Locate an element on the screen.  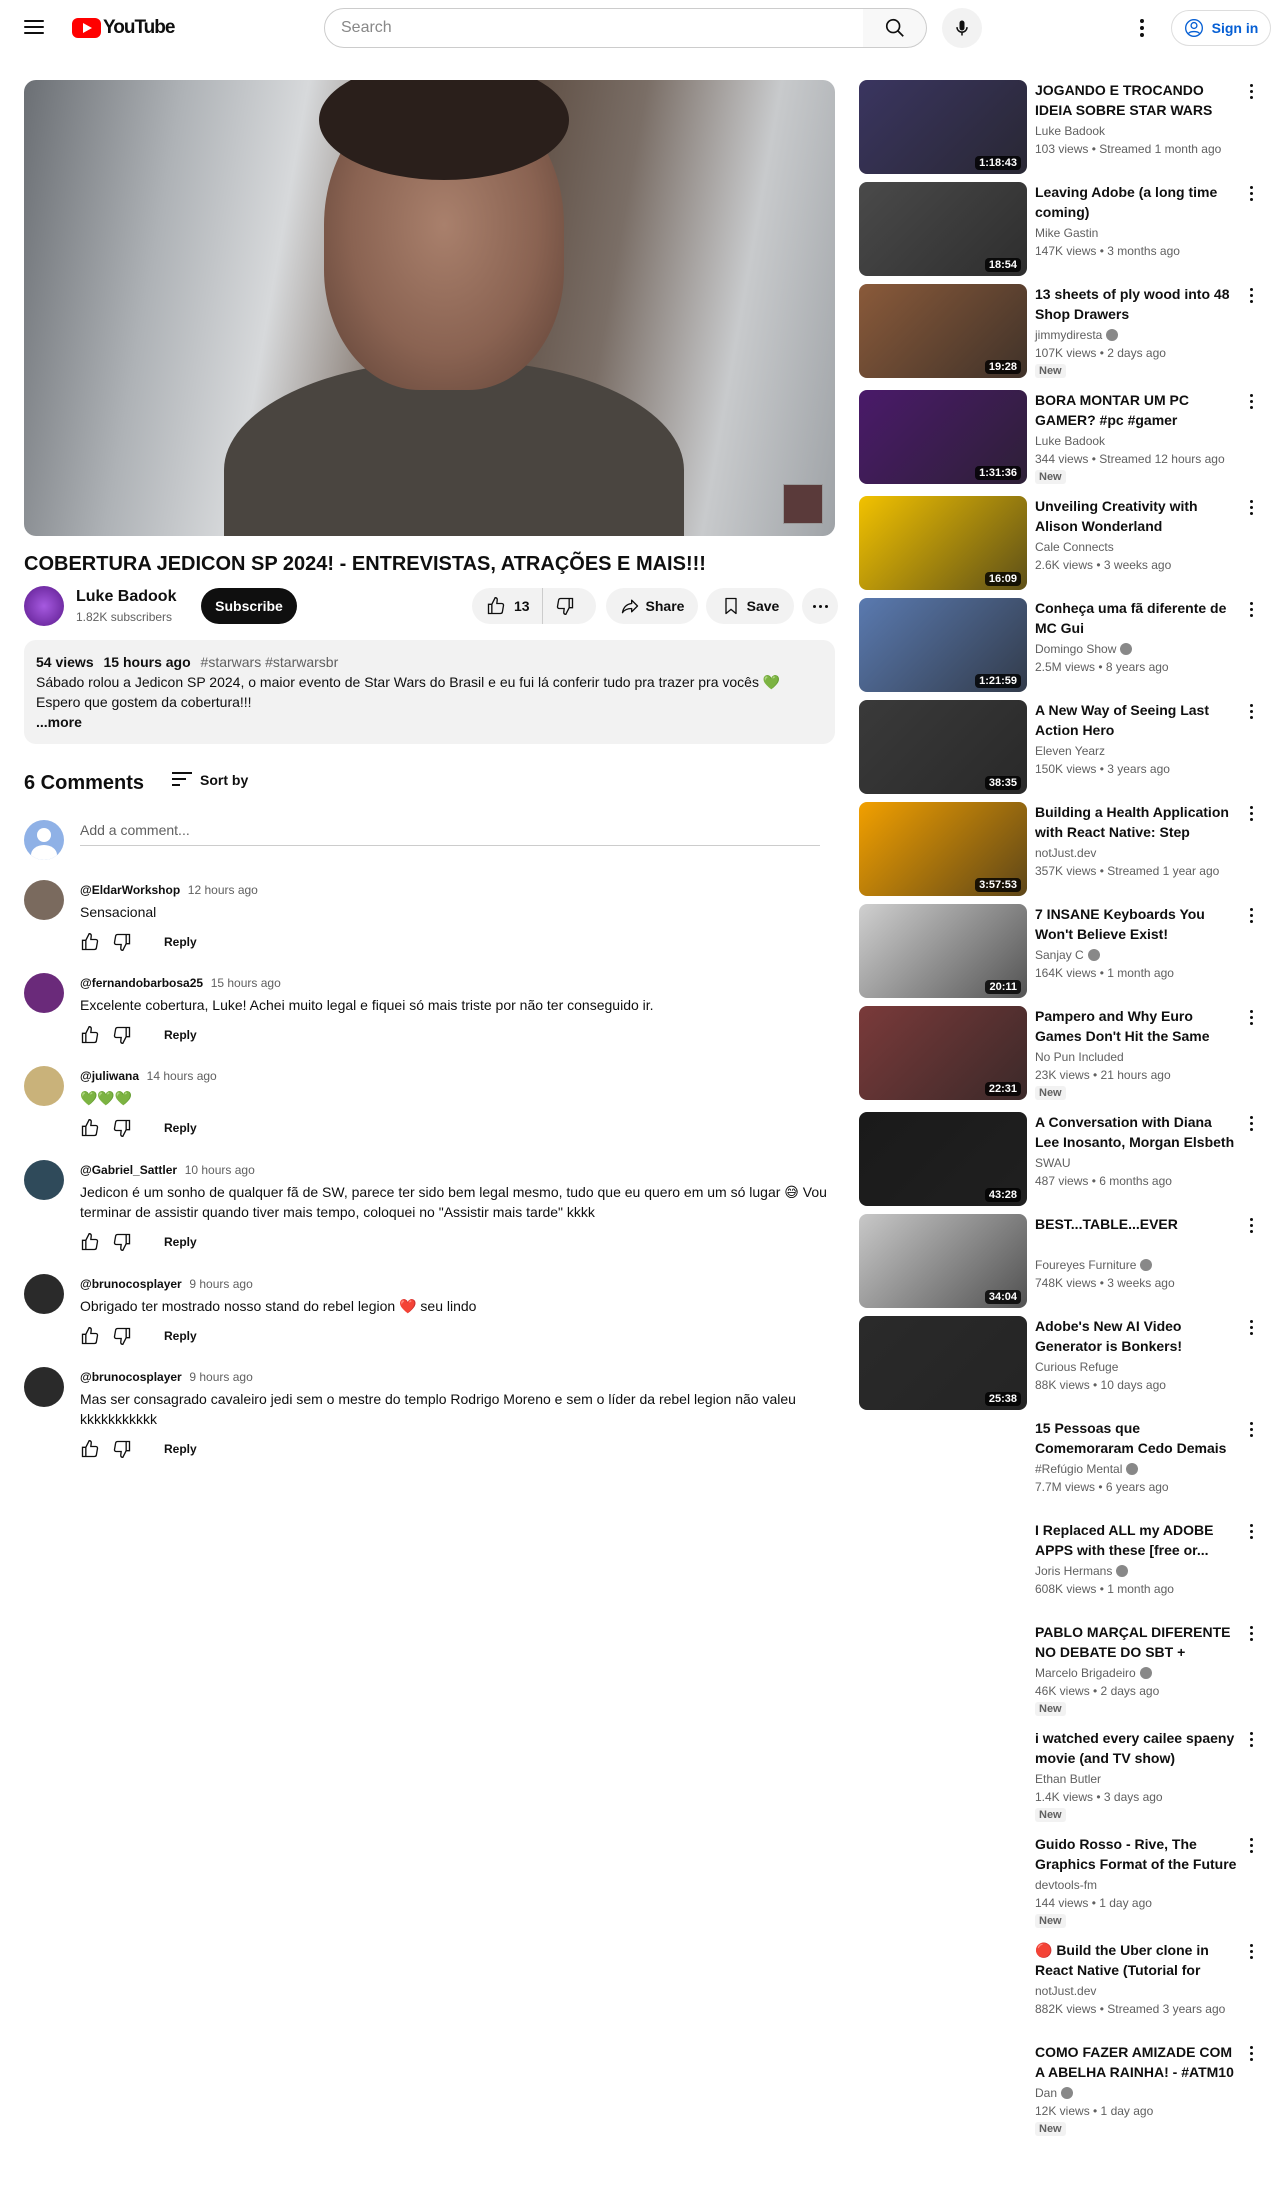
recommended-video-title: A New Way of Seeing Last Action Hero is located at coordinates (1137, 720).